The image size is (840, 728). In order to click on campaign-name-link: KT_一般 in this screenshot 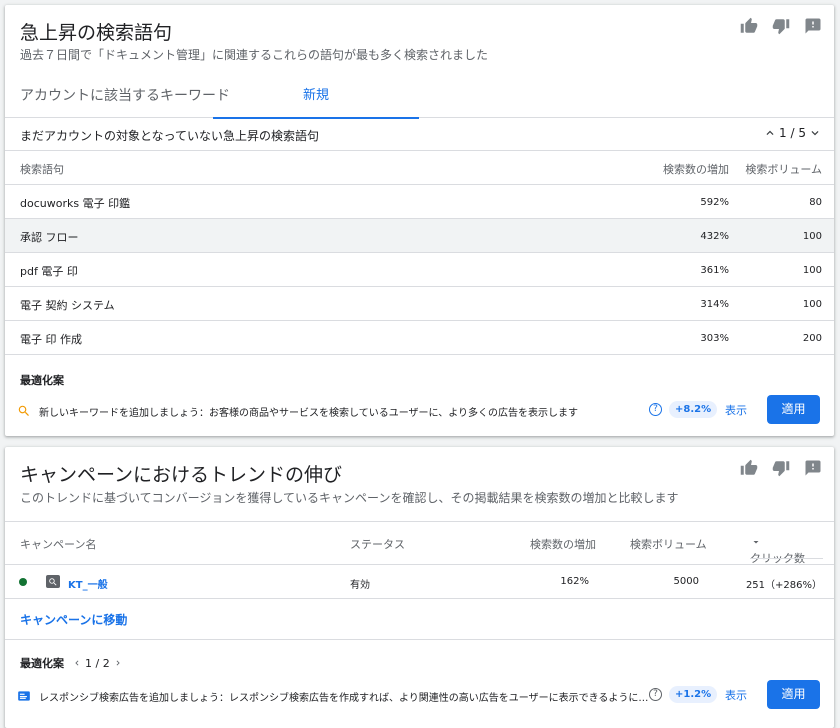, I will do `click(88, 583)`.